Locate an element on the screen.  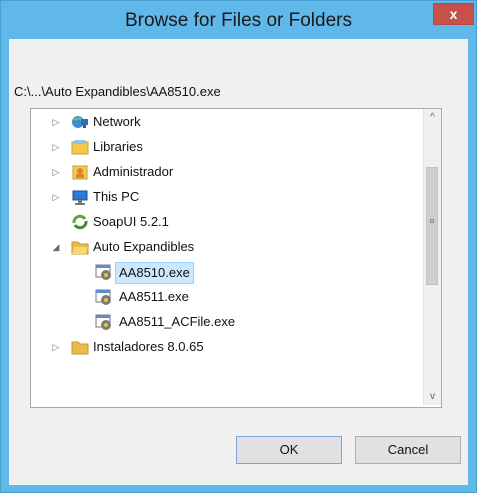
folder-icon is located at coordinates (80, 348).